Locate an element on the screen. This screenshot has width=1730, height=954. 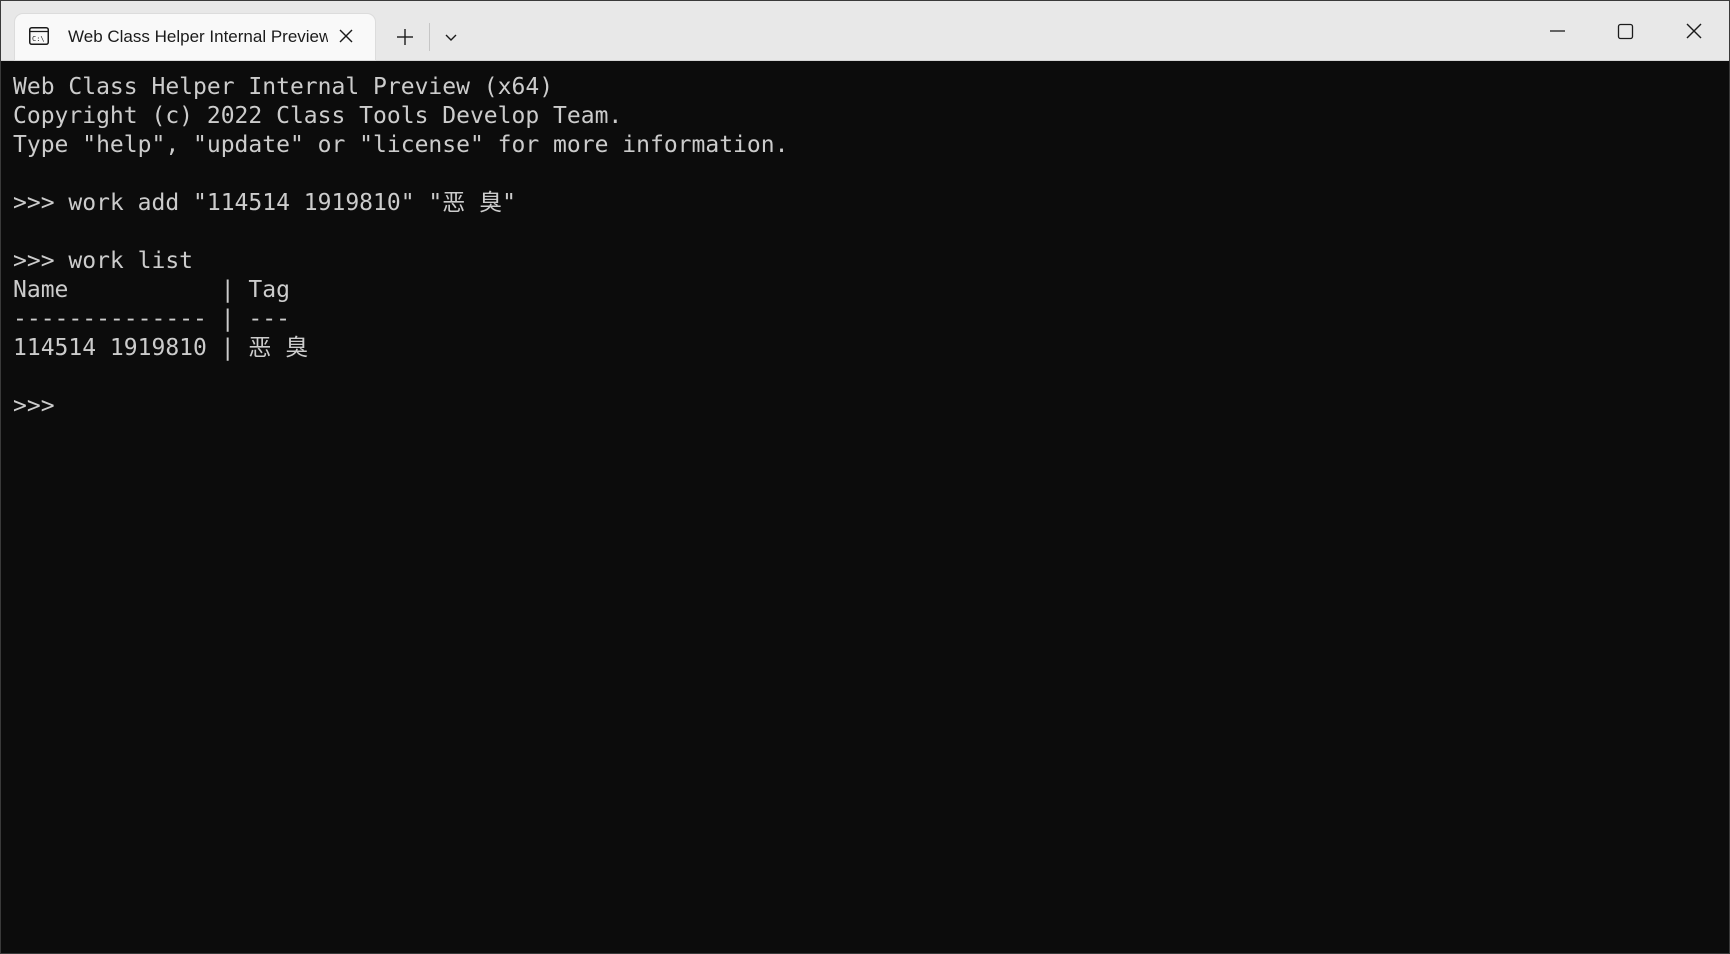
chevron-down-icon is located at coordinates (451, 37).